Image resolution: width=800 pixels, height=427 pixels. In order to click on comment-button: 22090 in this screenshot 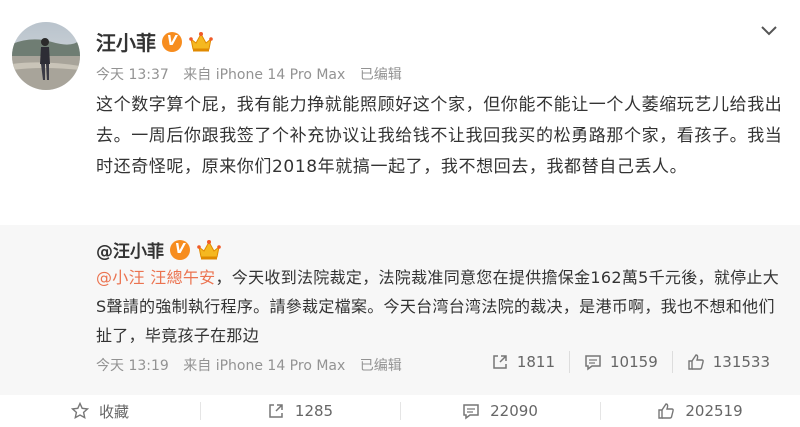, I will do `click(500, 411)`.